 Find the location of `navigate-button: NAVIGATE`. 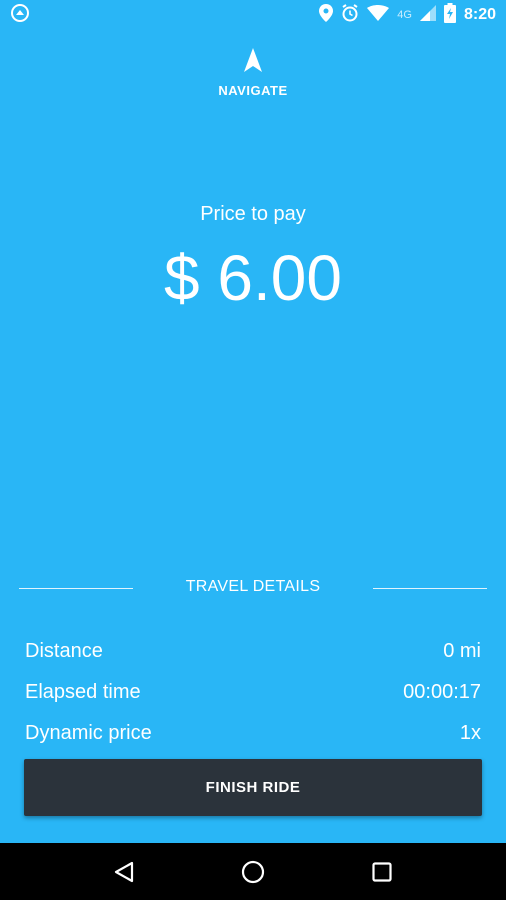

navigate-button: NAVIGATE is located at coordinates (253, 78).